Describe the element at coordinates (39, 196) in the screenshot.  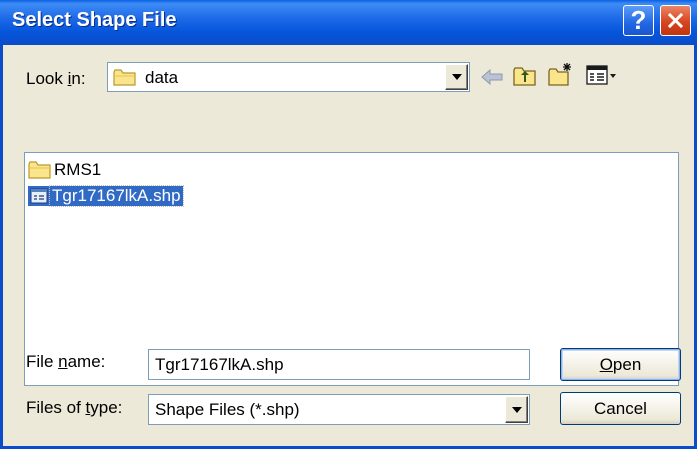
I see `shape-file-icon` at that location.